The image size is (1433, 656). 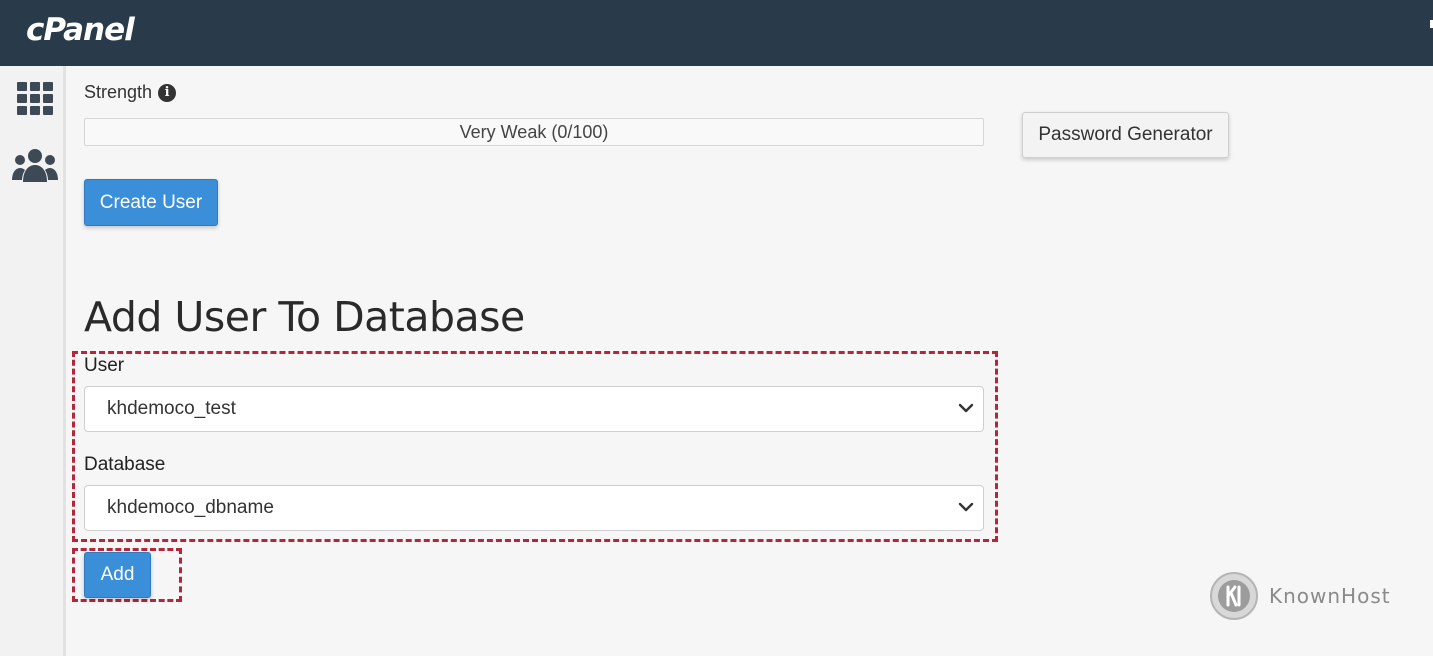 I want to click on top-header-bar: cPanel, so click(x=716, y=33).